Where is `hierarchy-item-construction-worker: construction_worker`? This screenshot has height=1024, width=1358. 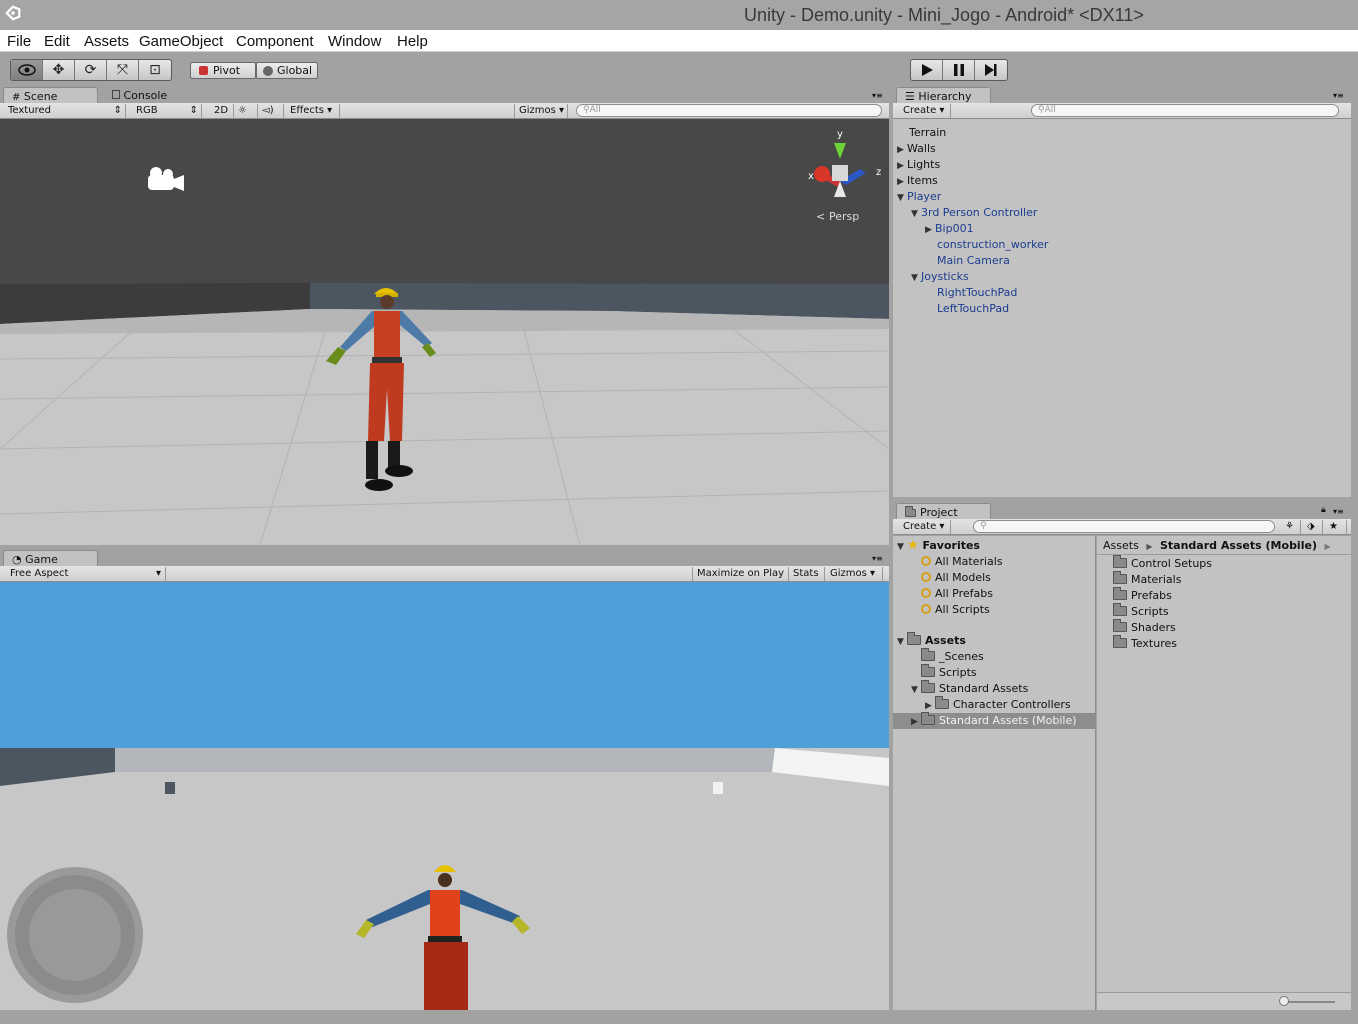 hierarchy-item-construction-worker: construction_worker is located at coordinates (992, 245).